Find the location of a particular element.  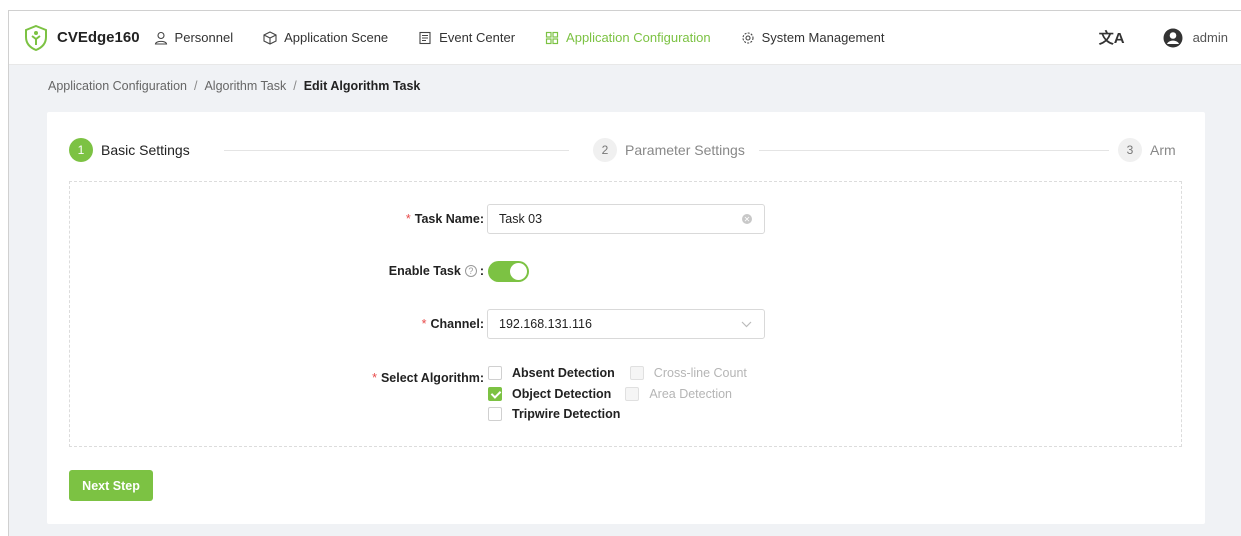

nav-item-application-scene: Application Scene is located at coordinates (325, 37).